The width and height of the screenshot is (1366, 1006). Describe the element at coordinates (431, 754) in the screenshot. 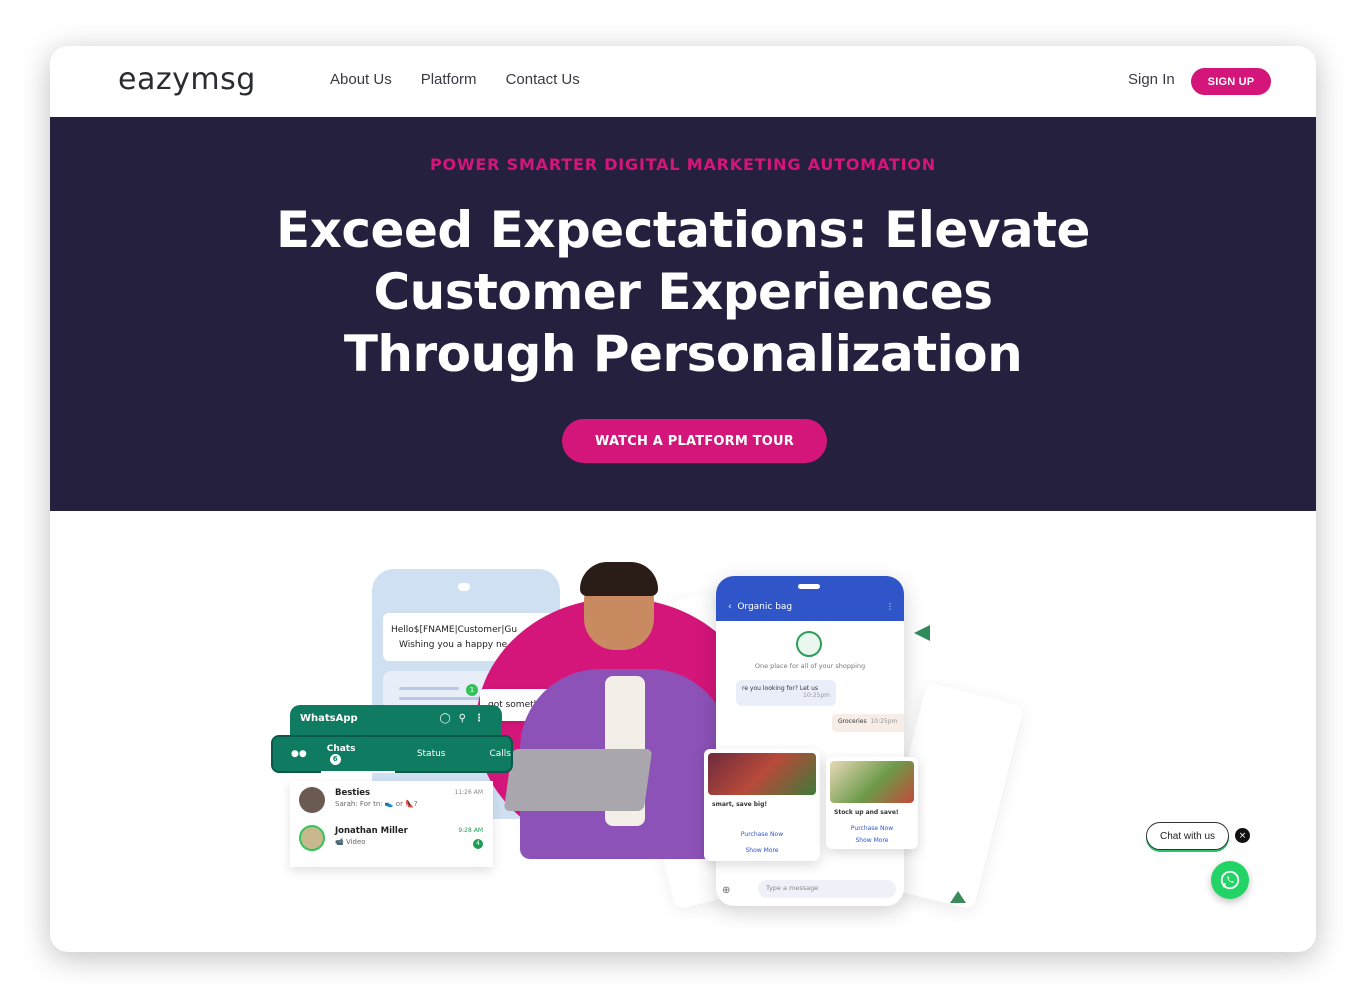

I see `tab-status: Status` at that location.